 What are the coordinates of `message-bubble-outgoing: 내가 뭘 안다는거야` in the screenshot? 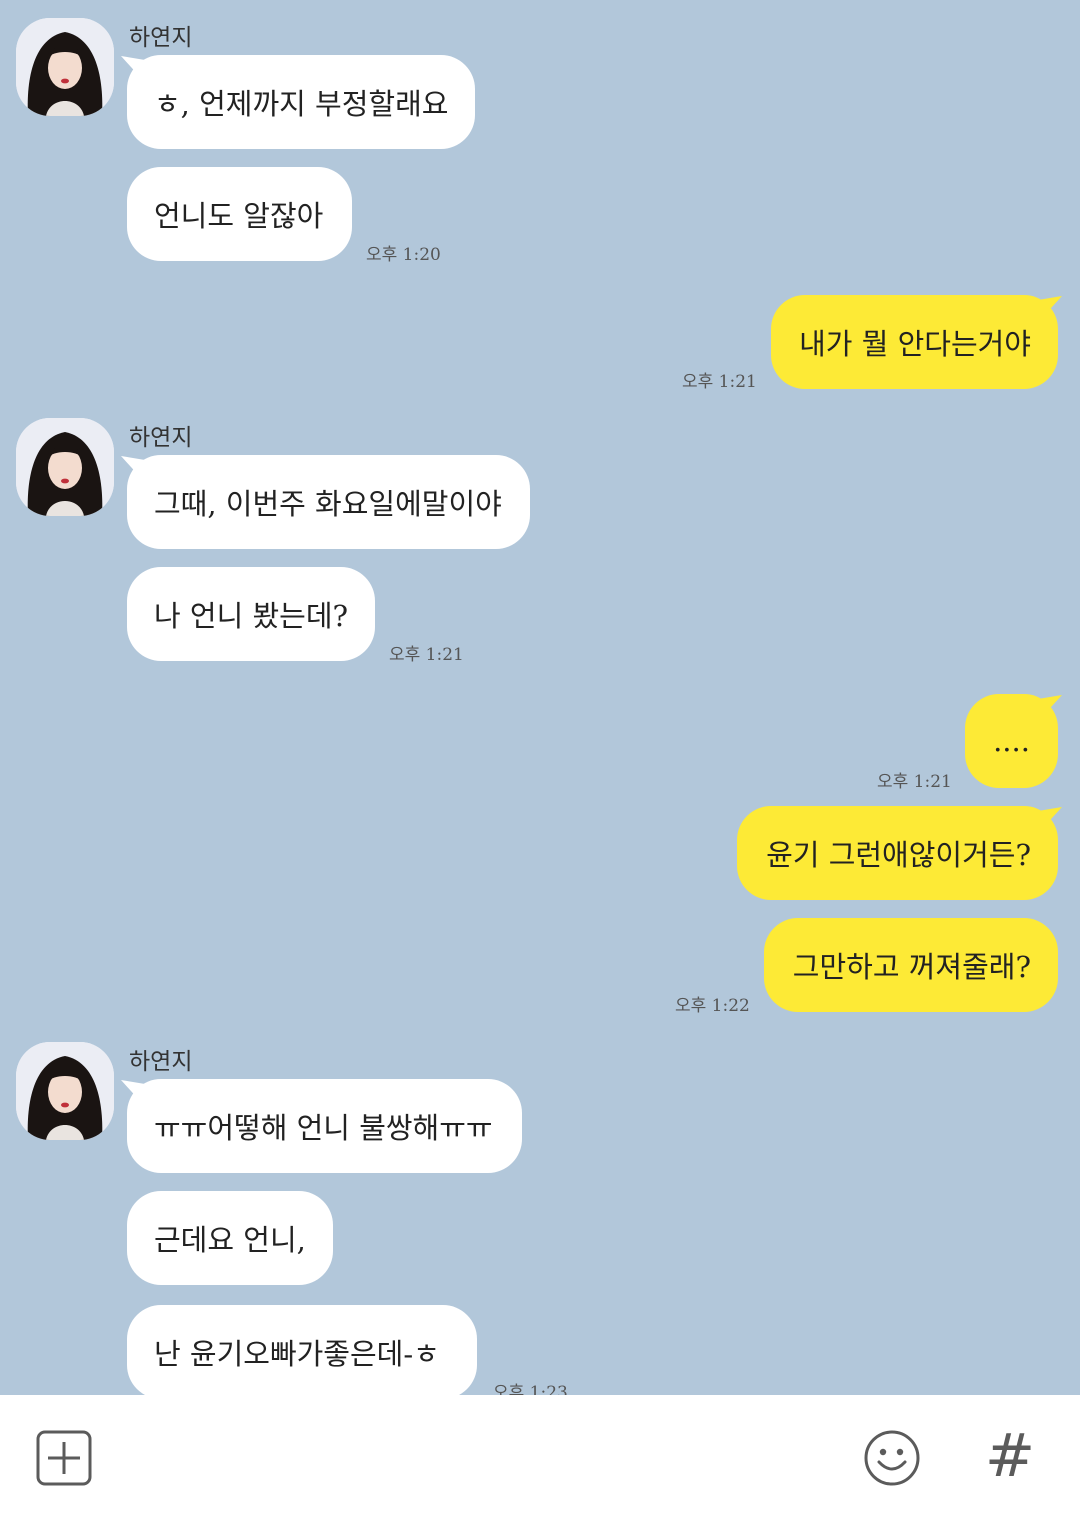 It's located at (914, 342).